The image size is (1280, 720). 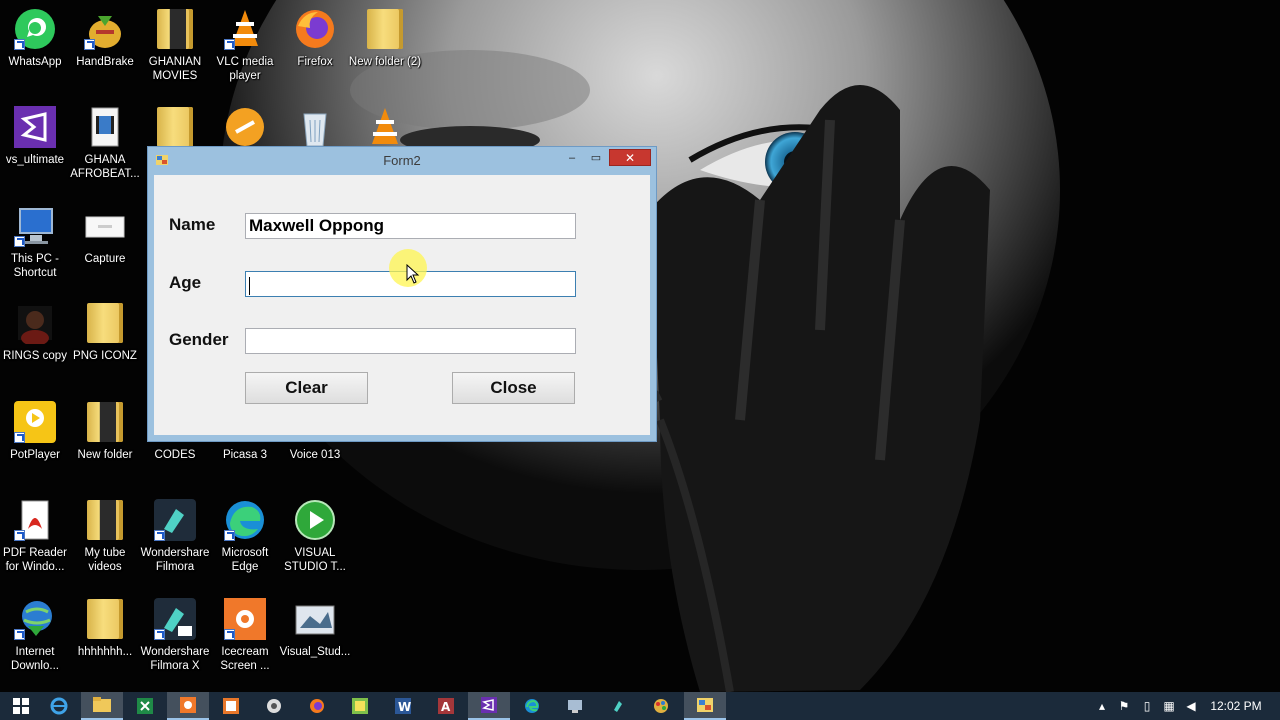 I want to click on desktop-icon-png-iconz: PNG ICONZ, so click(x=105, y=348).